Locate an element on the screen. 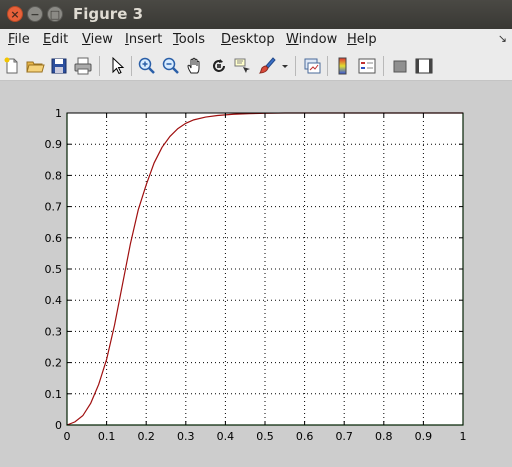  print-icon is located at coordinates (83, 66).